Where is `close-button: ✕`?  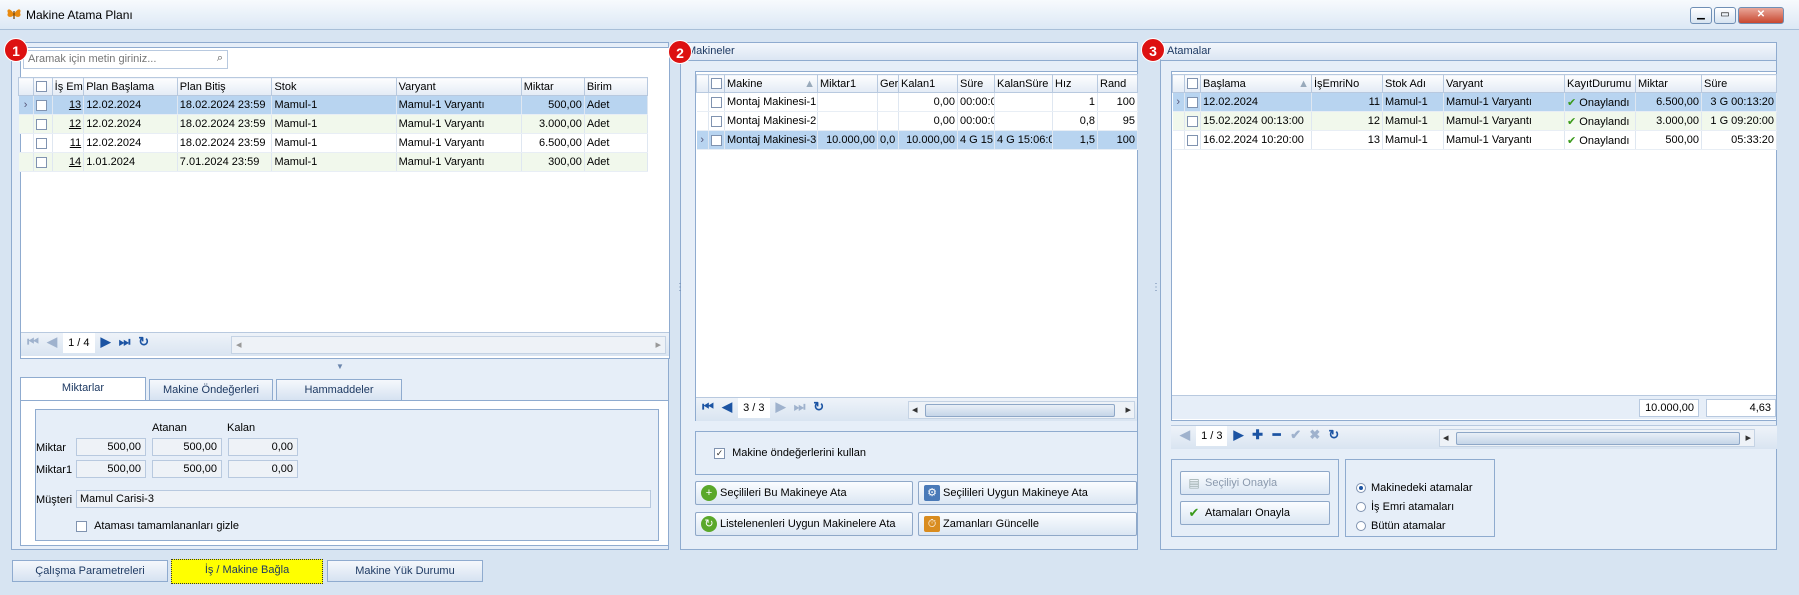 close-button: ✕ is located at coordinates (1761, 15).